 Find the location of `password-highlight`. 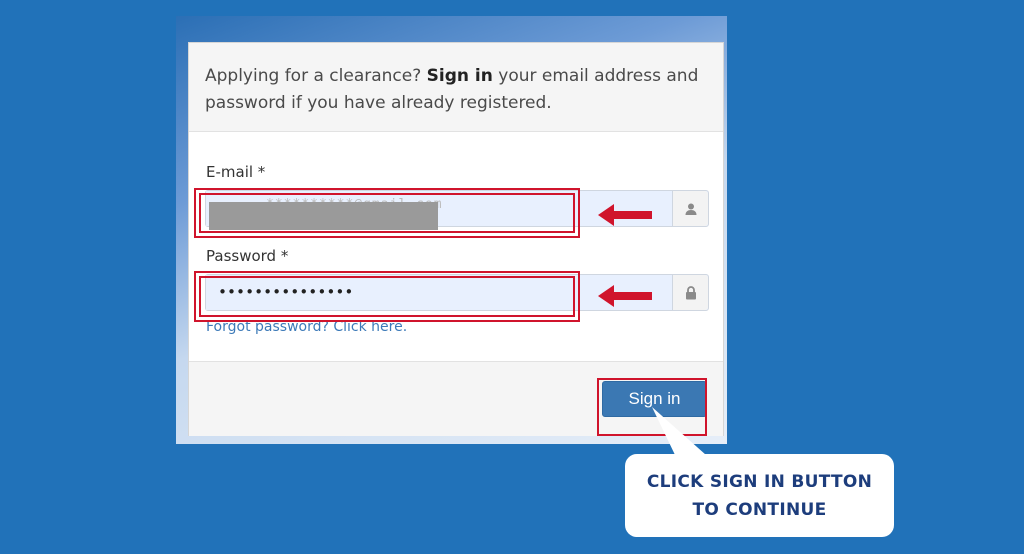

password-highlight is located at coordinates (387, 296).